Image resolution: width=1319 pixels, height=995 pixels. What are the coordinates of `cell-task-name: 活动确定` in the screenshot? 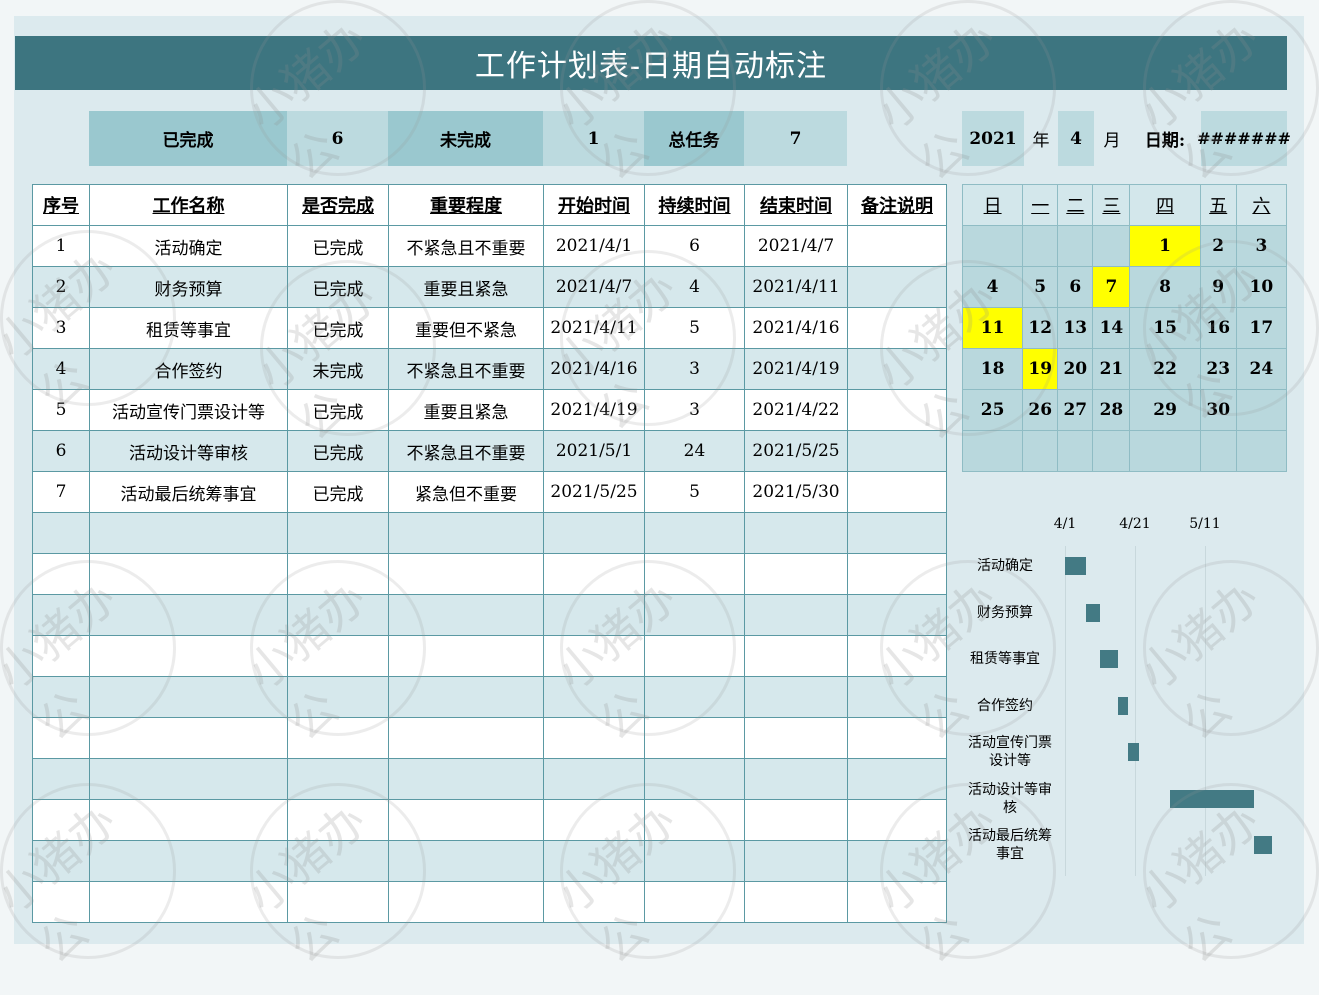 It's located at (188, 246).